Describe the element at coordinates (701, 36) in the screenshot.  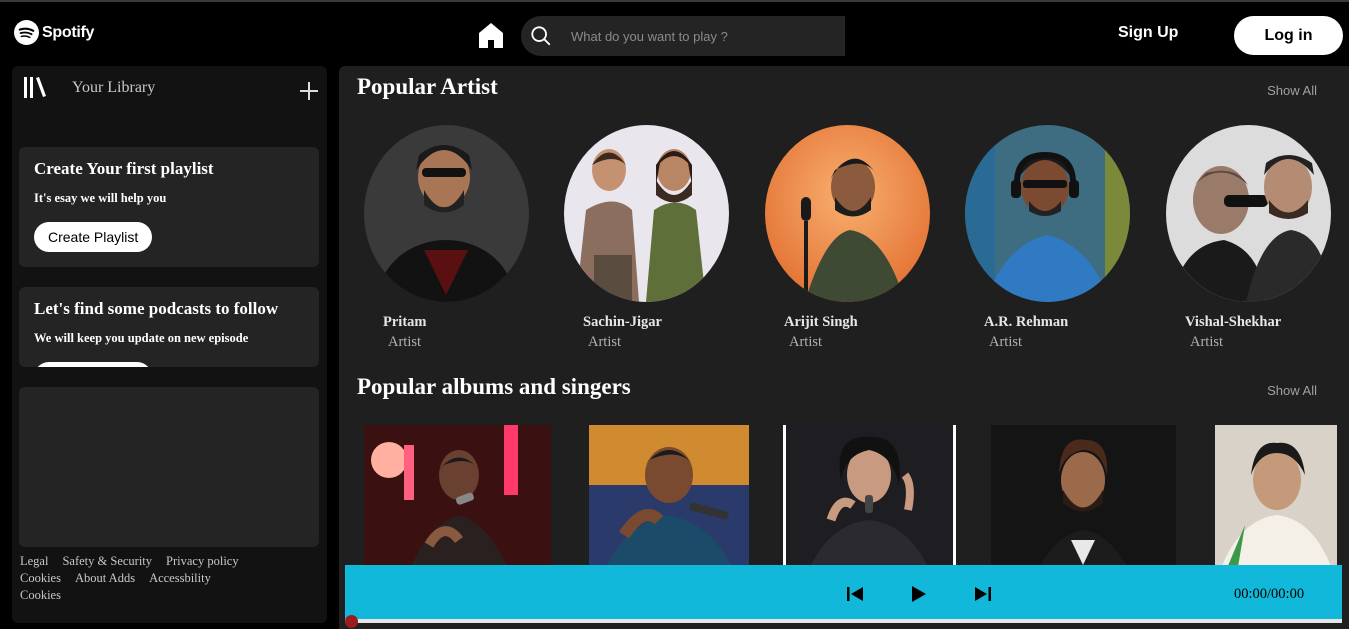
I see `search-input` at that location.